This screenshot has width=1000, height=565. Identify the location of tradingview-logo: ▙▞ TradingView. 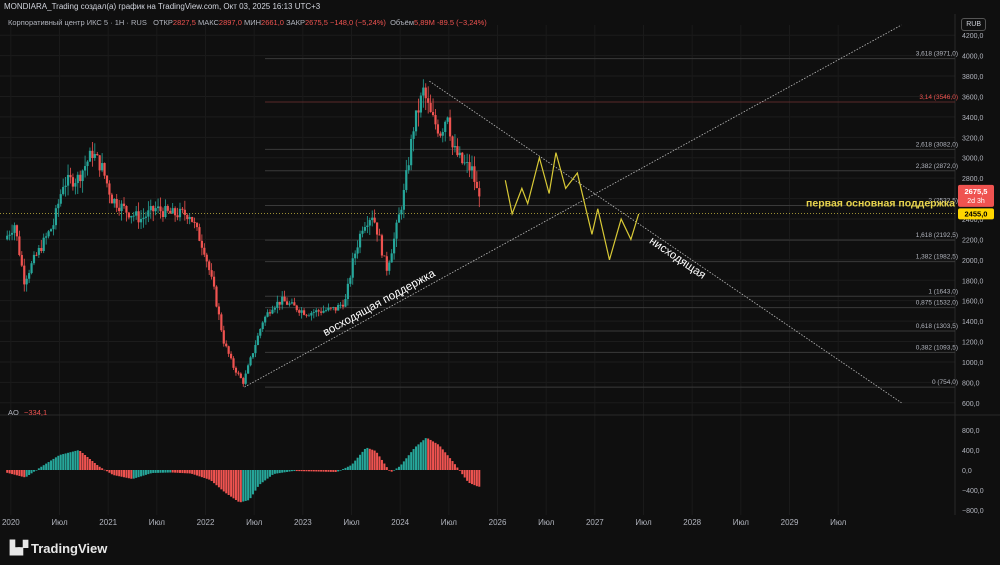
(58, 548).